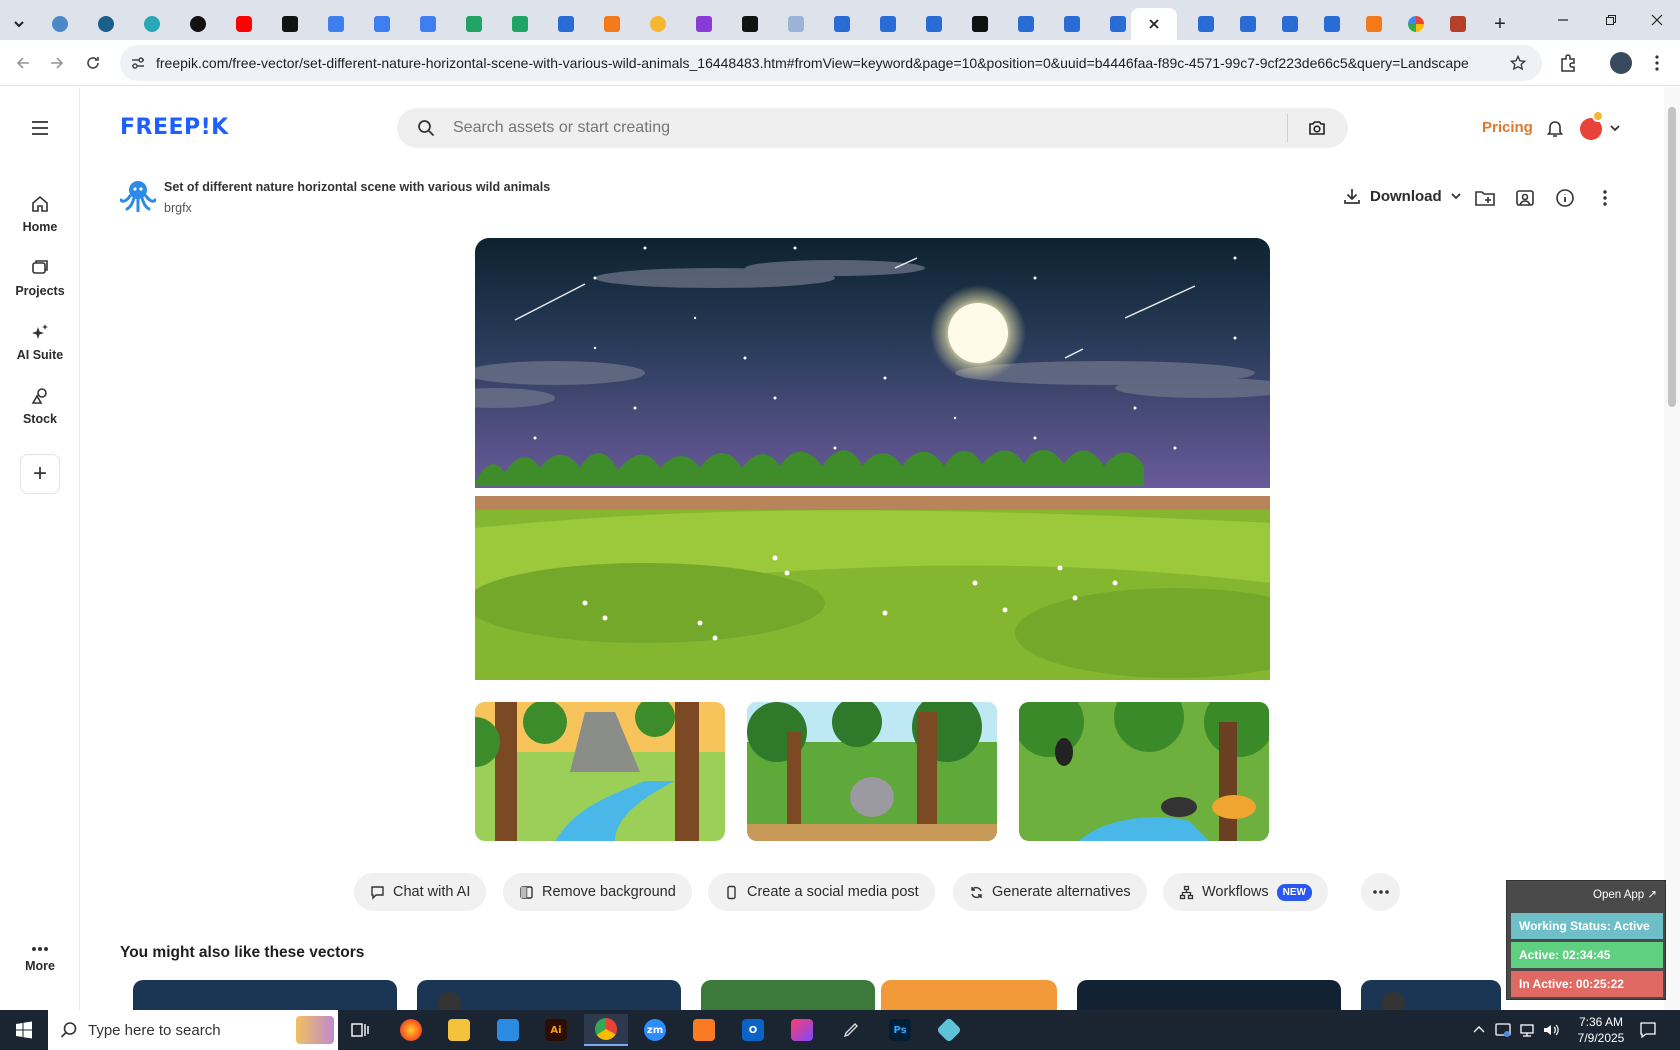 The image size is (1680, 1050). I want to click on resource-author: brgfx, so click(178, 208).